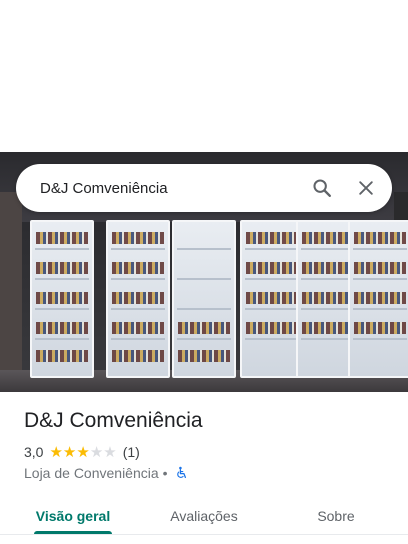  I want to click on place-tabs: Visão geral Avaliações Sobre, so click(204, 516).